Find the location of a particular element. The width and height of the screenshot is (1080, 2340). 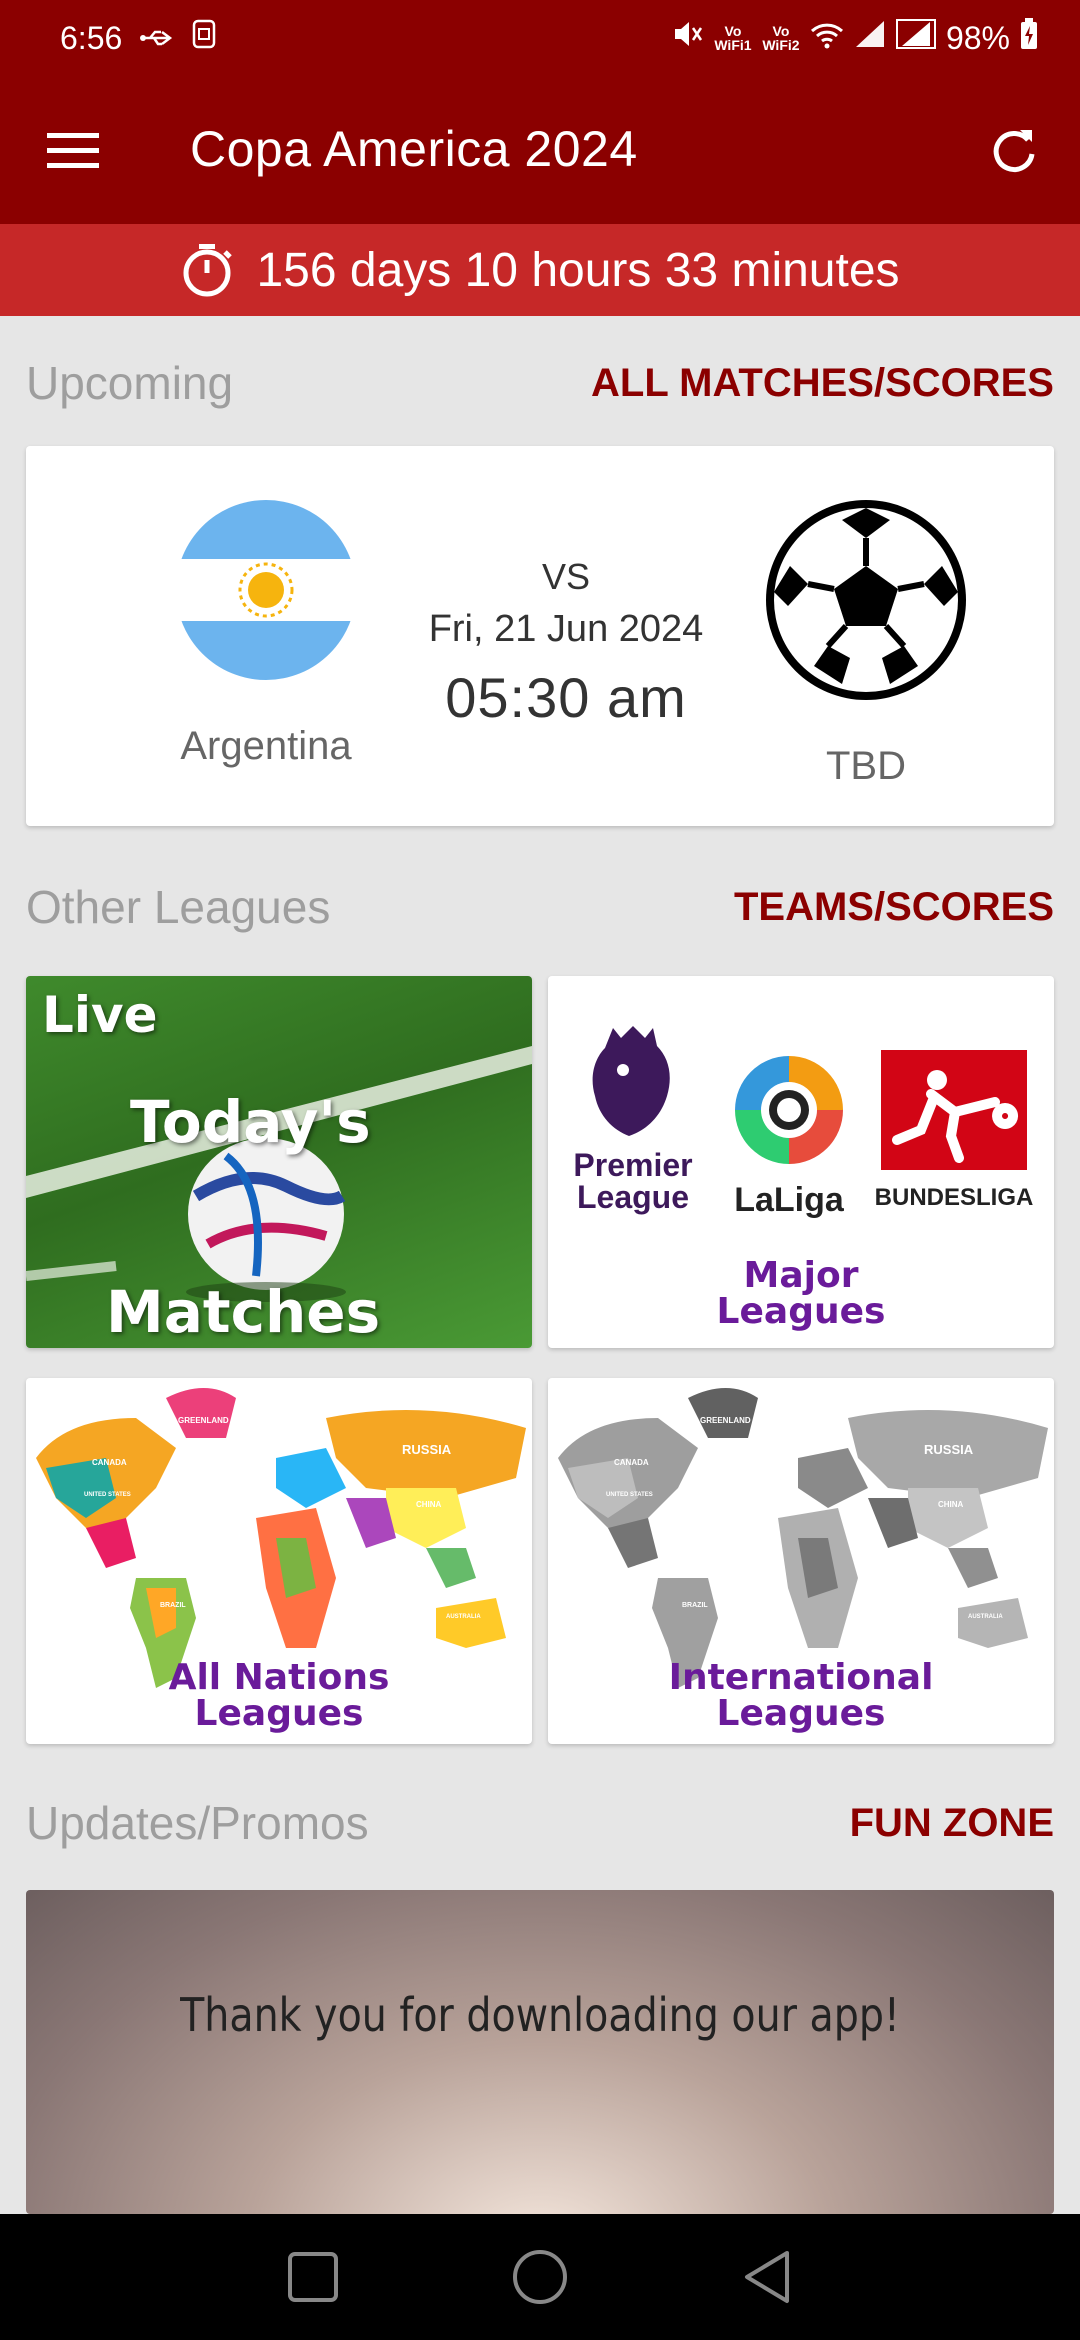

square-recents-icon is located at coordinates (313, 2277).